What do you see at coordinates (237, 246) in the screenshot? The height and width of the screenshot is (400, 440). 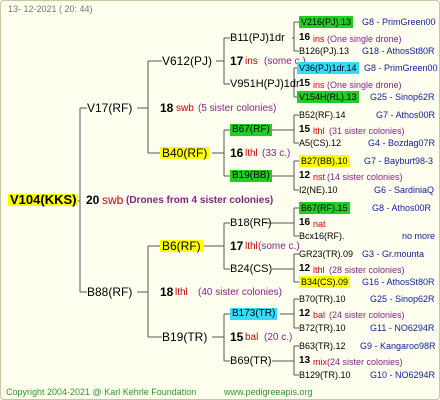 I see `gen2-mf-num: 17` at bounding box center [237, 246].